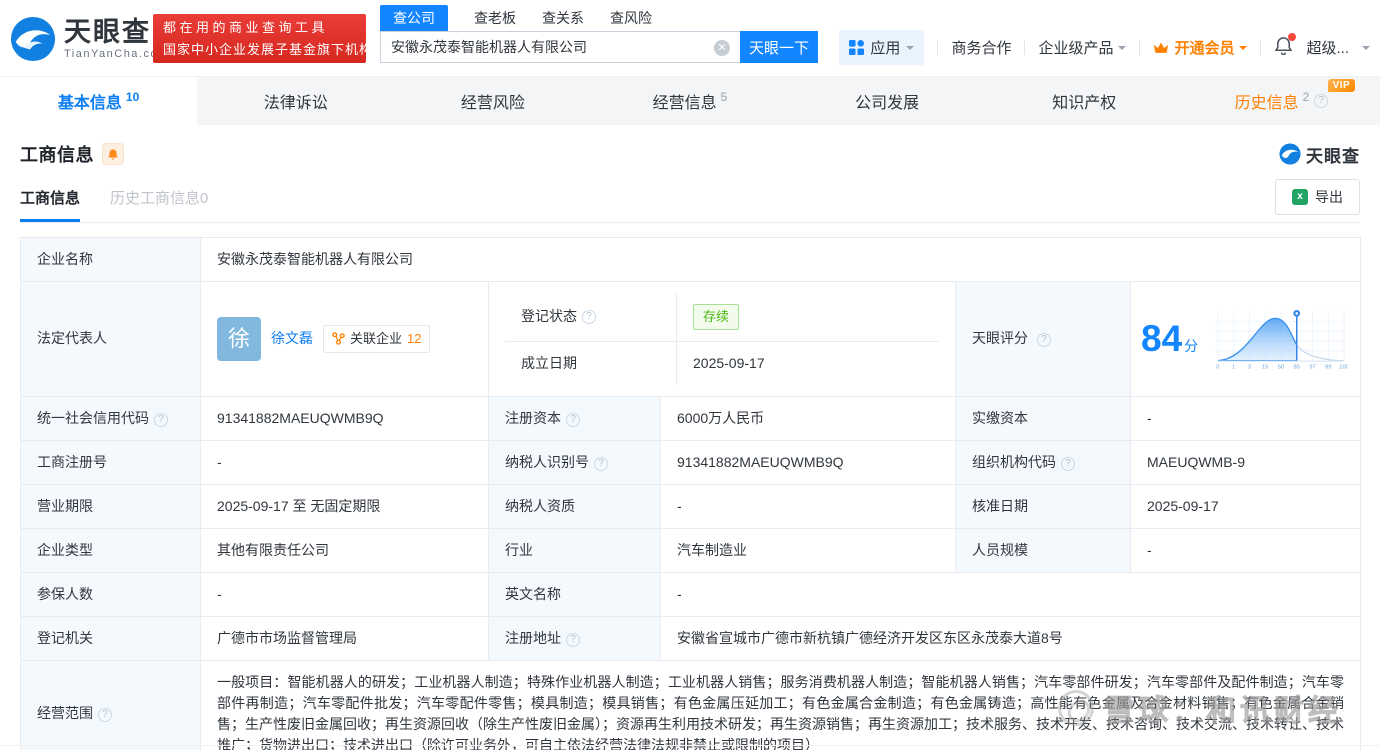  What do you see at coordinates (689, 101) in the screenshot?
I see `tab-business-info: 经营信息 5` at bounding box center [689, 101].